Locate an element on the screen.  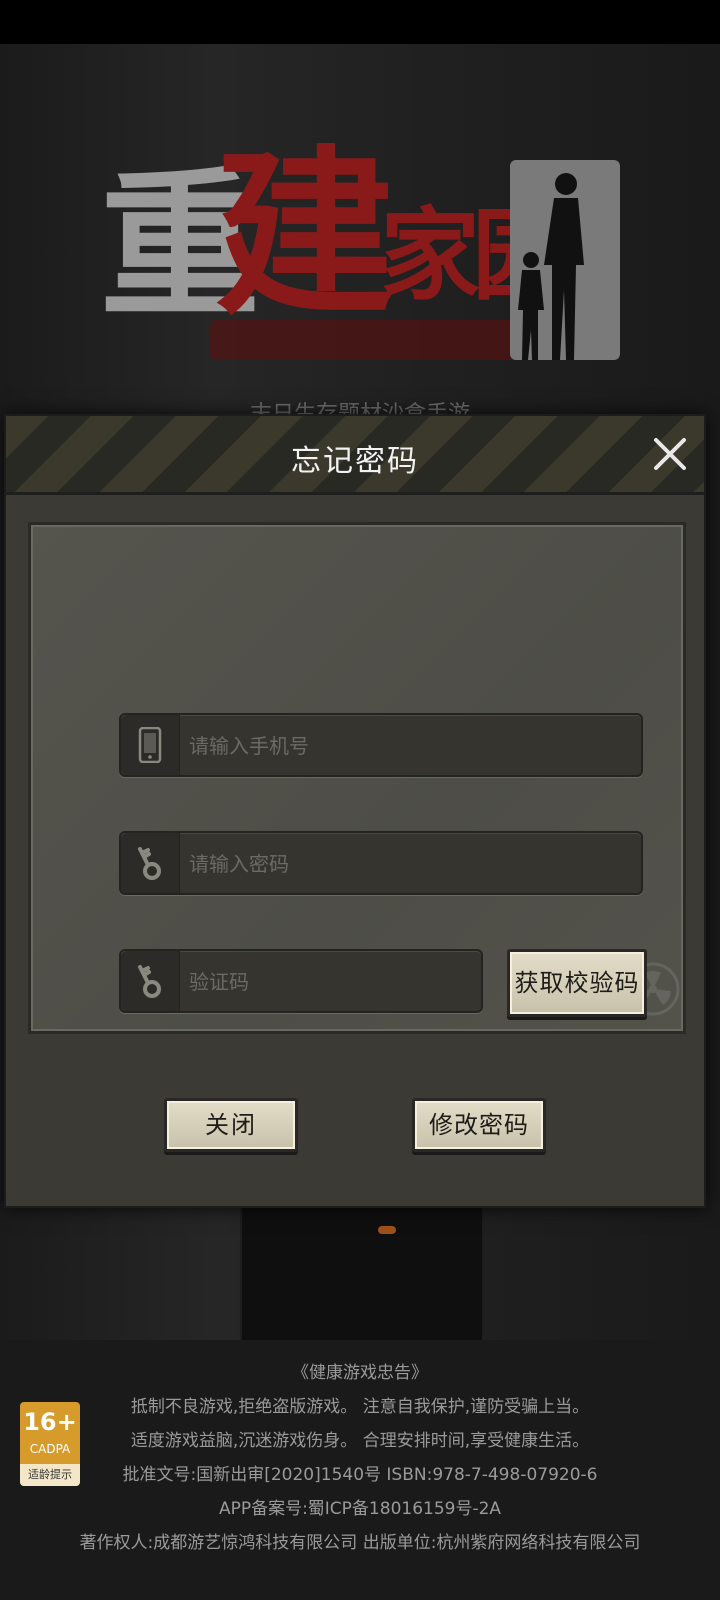
close-icon is located at coordinates (670, 454).